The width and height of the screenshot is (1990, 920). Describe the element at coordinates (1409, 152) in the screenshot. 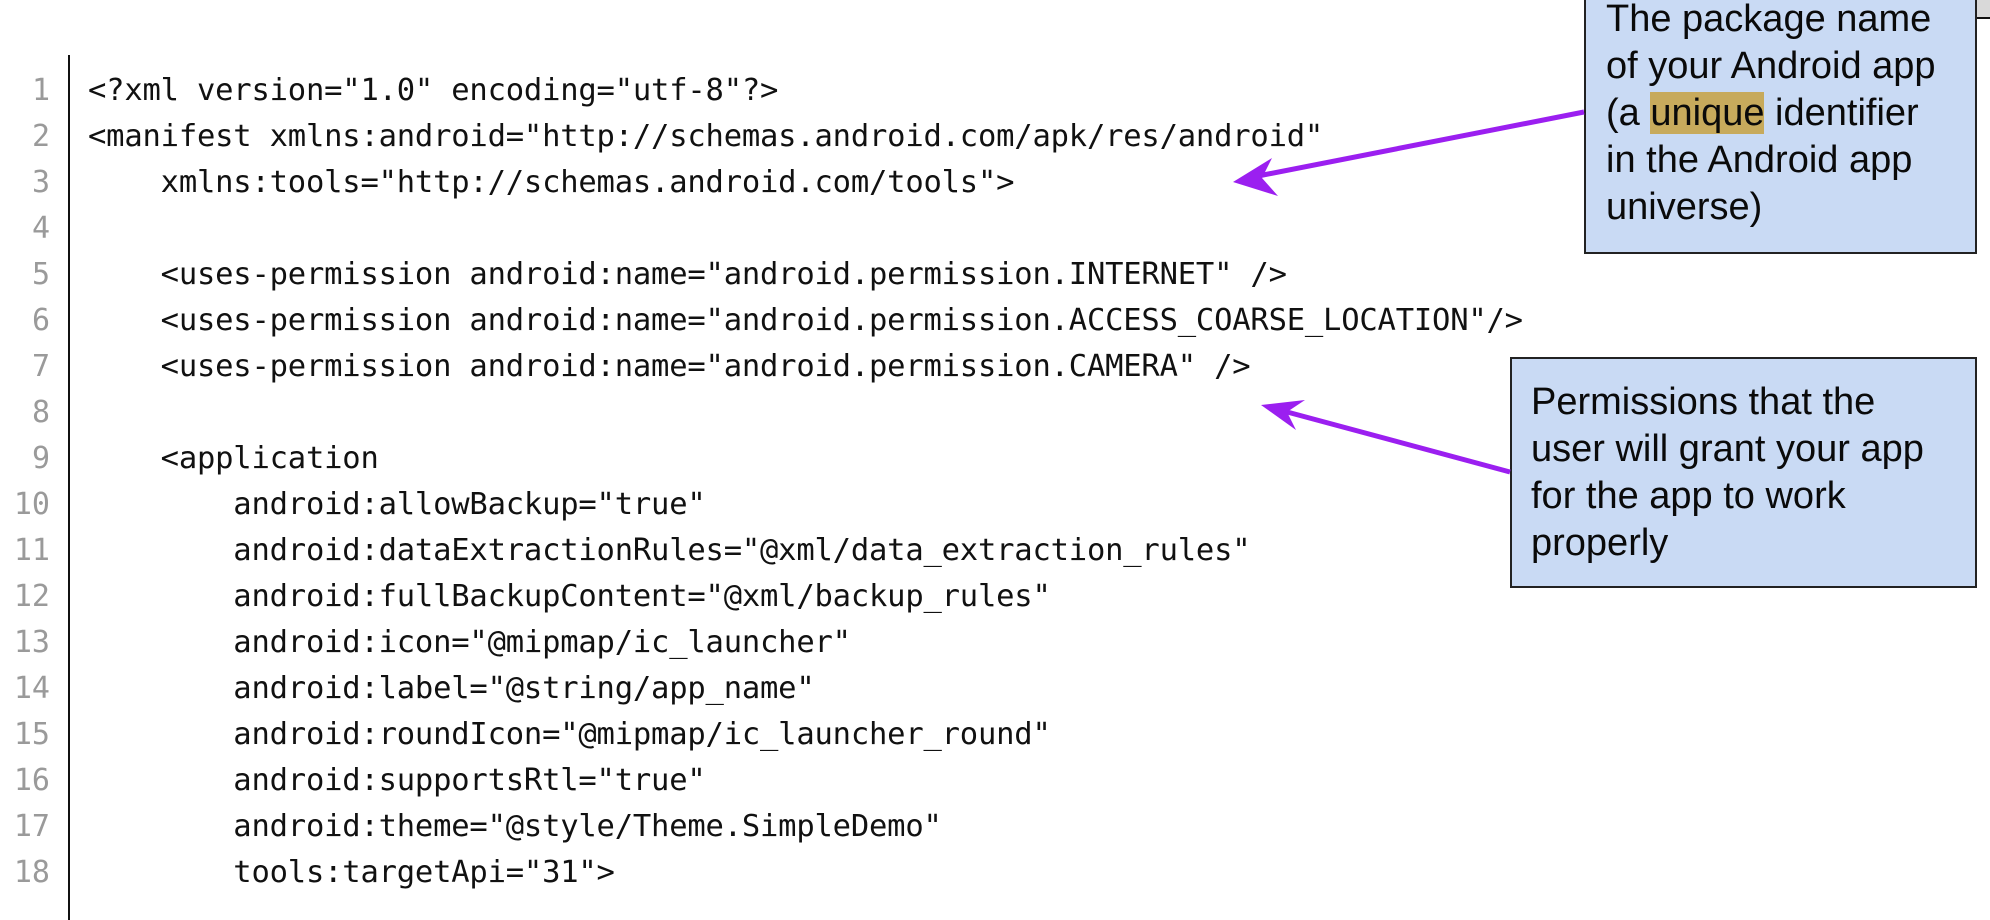

I see `arrow-package-name` at that location.